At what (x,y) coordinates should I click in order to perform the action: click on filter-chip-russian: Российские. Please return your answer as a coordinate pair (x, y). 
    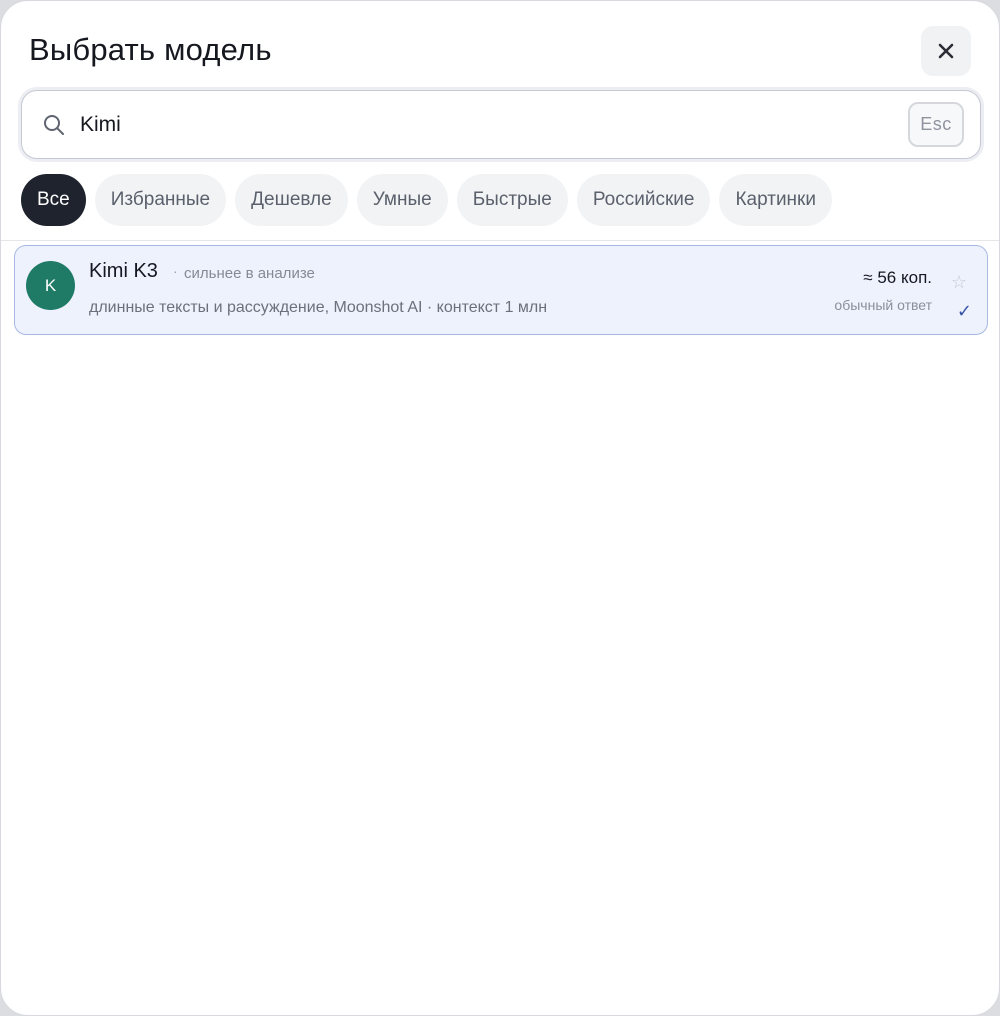
    Looking at the image, I should click on (643, 200).